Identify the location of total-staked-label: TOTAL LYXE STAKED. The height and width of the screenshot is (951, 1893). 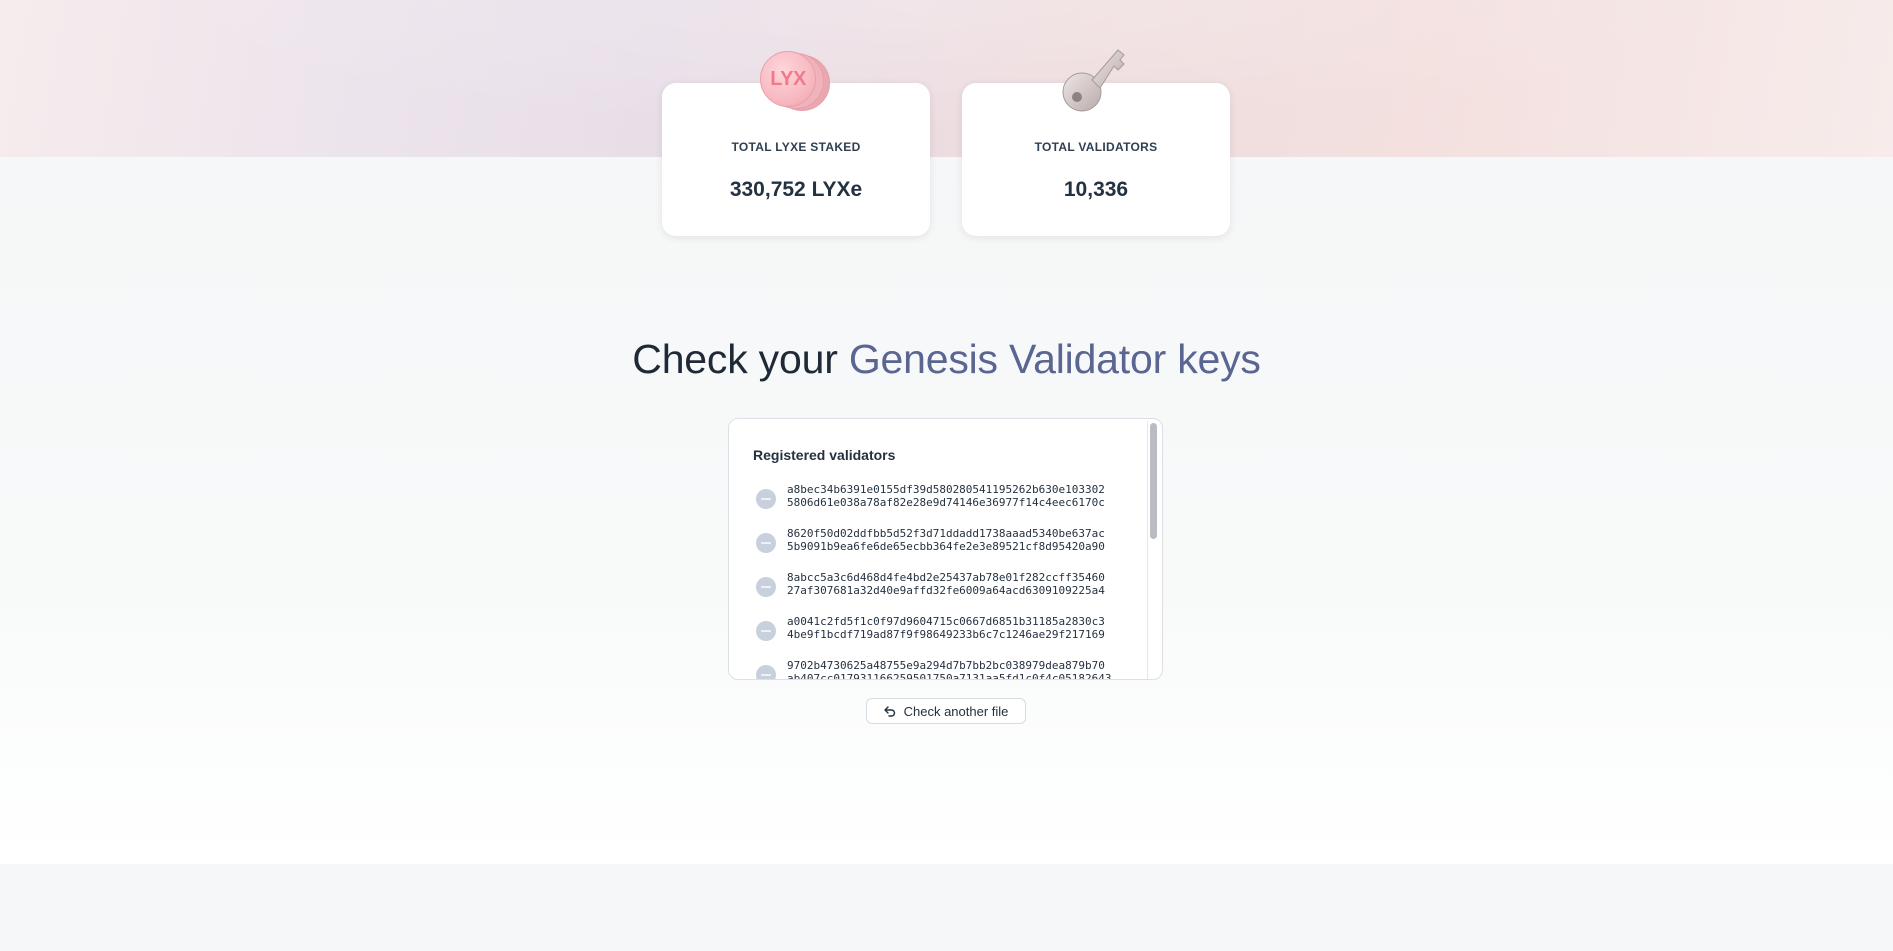
(796, 147).